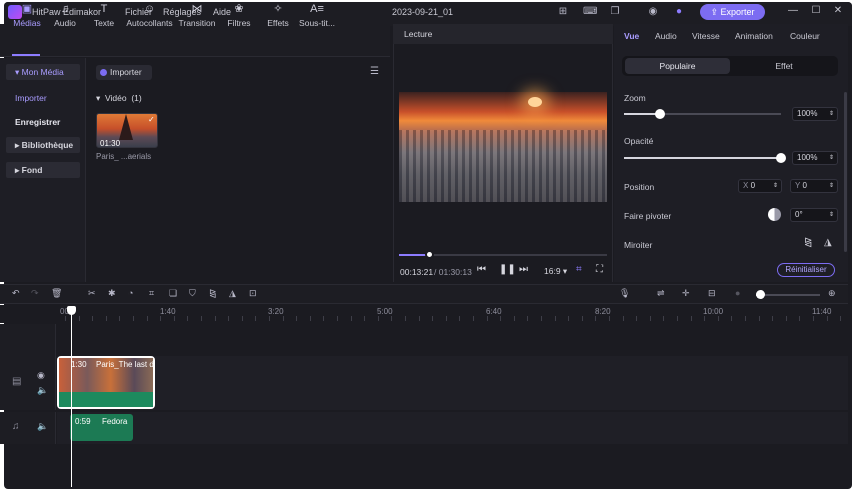 The image size is (855, 492). What do you see at coordinates (579, 269) in the screenshot?
I see `crop-icon: ⌗` at bounding box center [579, 269].